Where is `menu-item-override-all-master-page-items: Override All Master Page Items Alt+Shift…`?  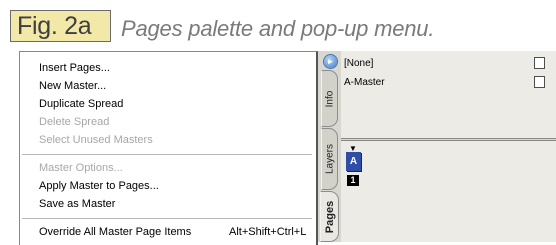
menu-item-override-all-master-page-items: Override All Master Page Items Alt+Shift… is located at coordinates (174, 232).